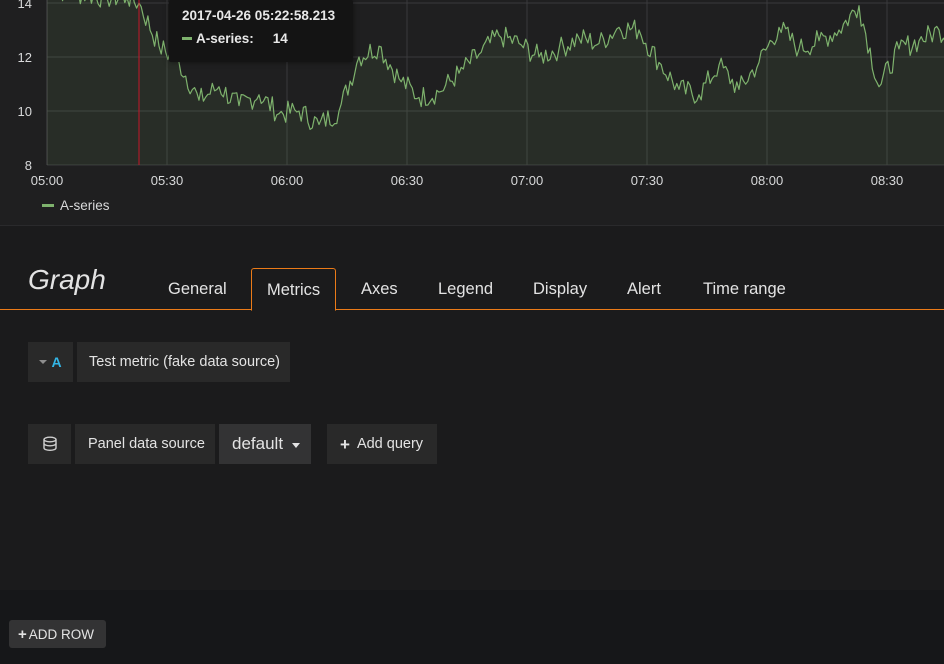 Image resolution: width=944 pixels, height=664 pixels. What do you see at coordinates (647, 180) in the screenshot?
I see `x-tick-label: 07:30` at bounding box center [647, 180].